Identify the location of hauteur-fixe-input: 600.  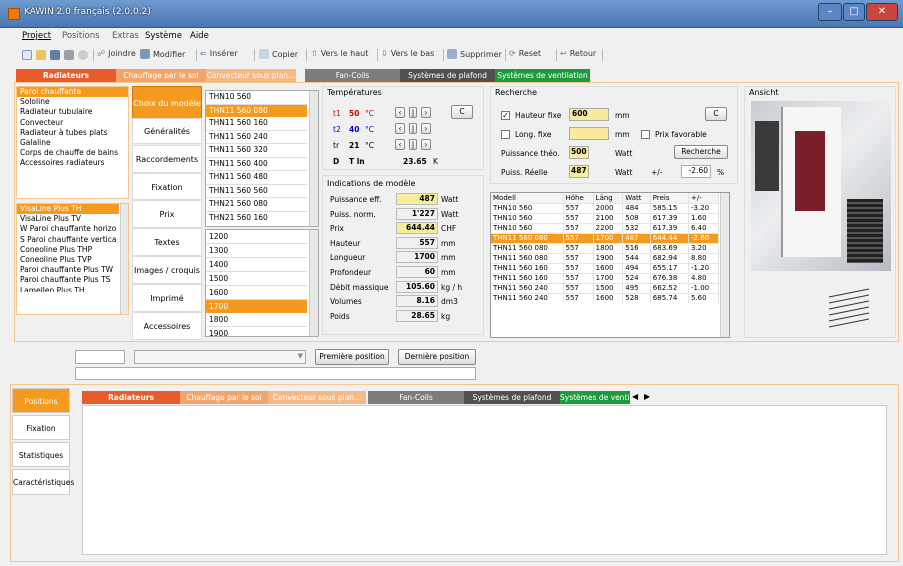
(589, 114).